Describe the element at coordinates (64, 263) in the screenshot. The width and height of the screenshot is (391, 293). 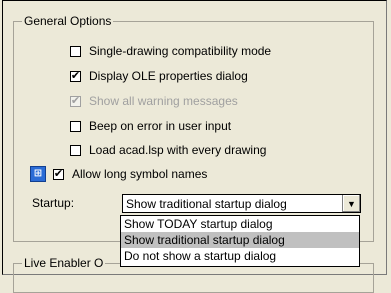
I see `live-enabler-title: Live Enabler O` at that location.